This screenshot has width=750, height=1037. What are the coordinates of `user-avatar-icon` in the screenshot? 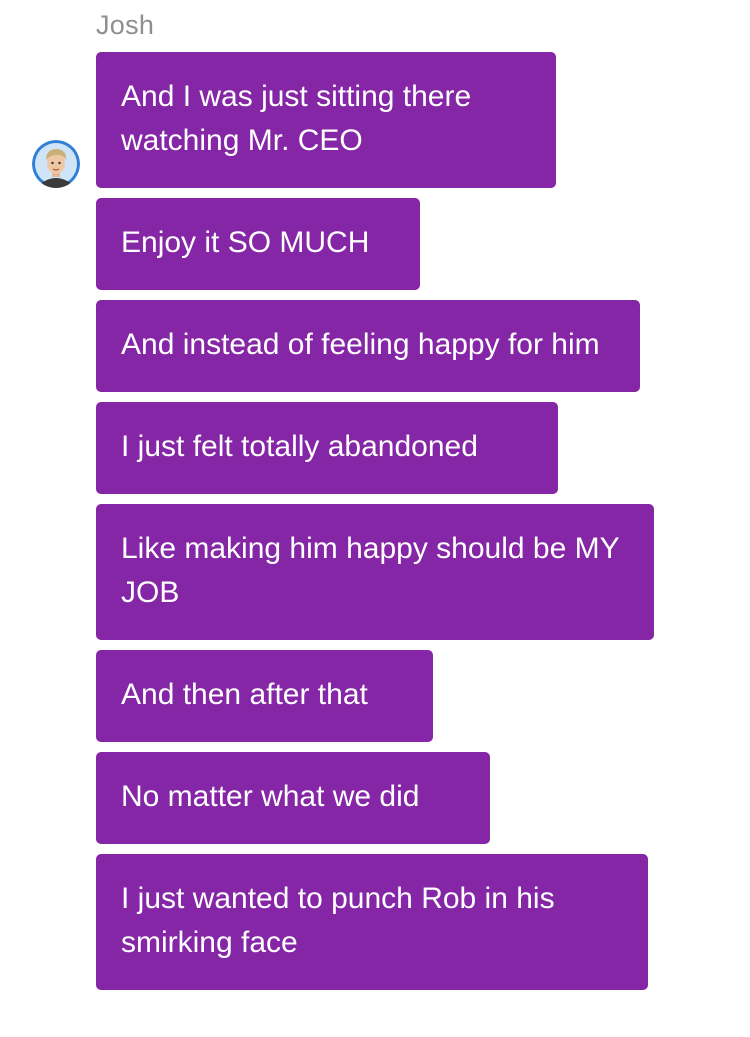 It's located at (56, 164).